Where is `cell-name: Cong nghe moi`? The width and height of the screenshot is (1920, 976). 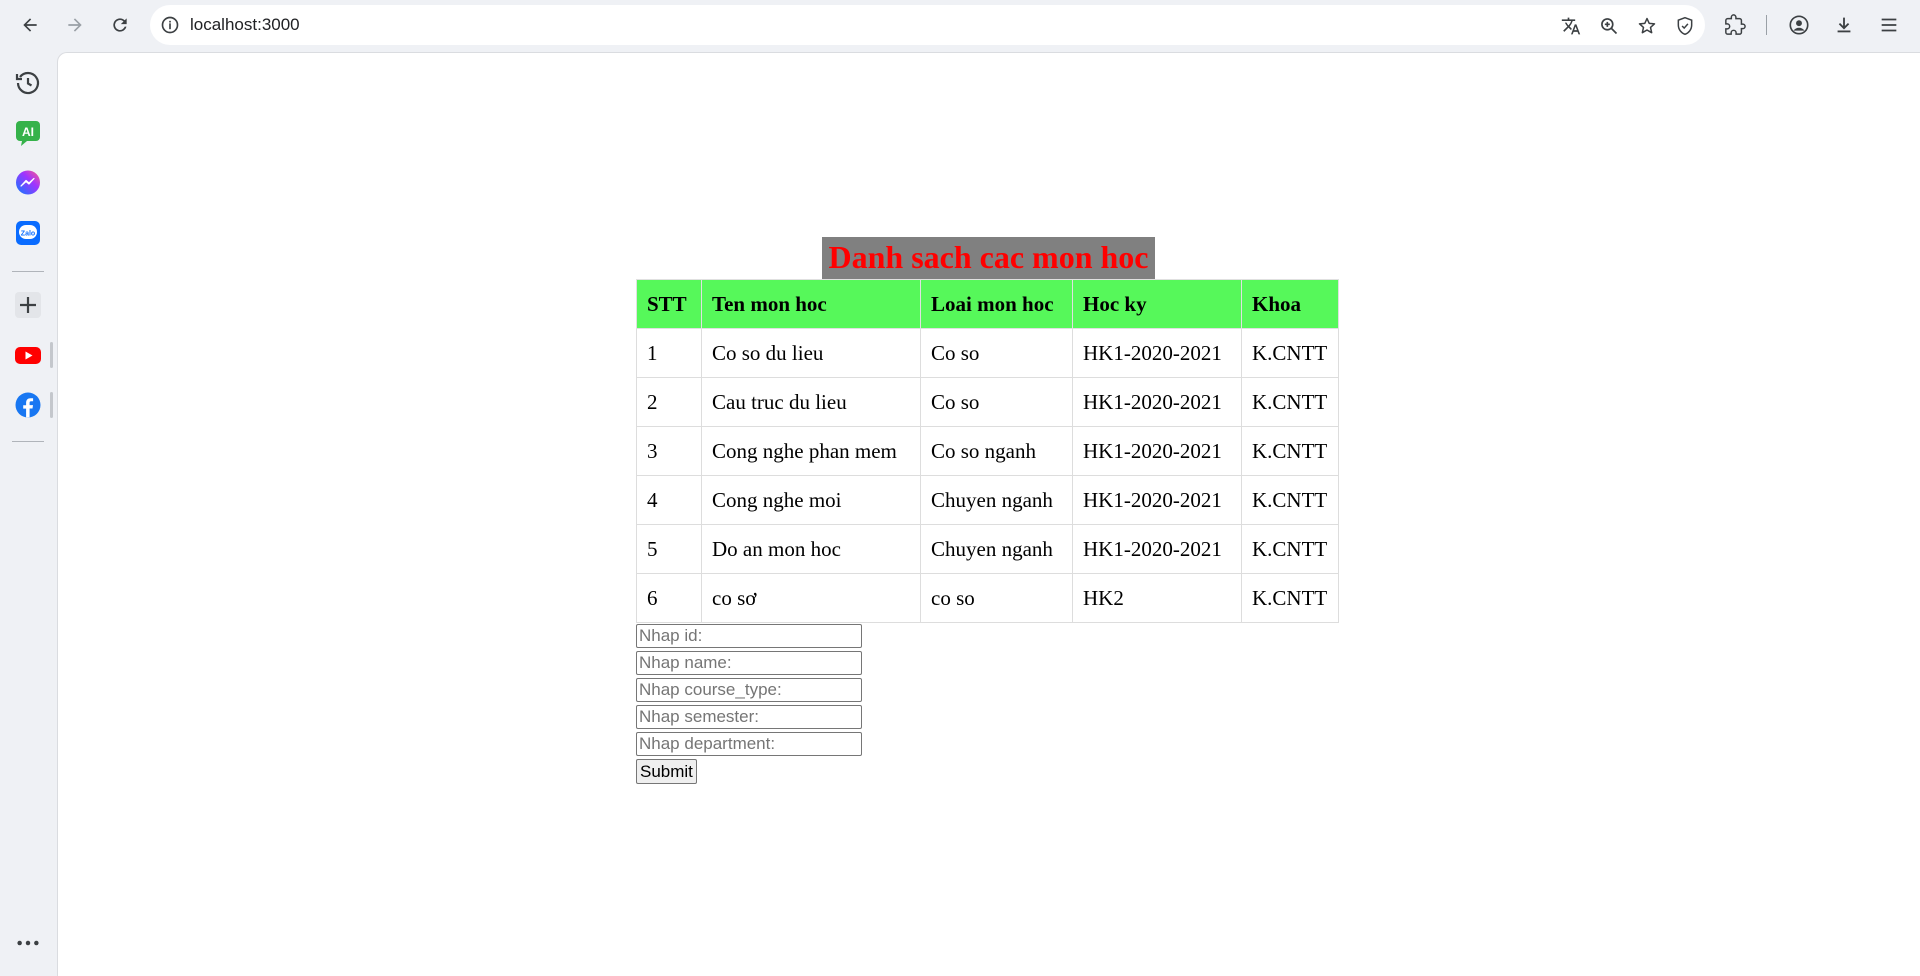
cell-name: Cong nghe moi is located at coordinates (811, 500).